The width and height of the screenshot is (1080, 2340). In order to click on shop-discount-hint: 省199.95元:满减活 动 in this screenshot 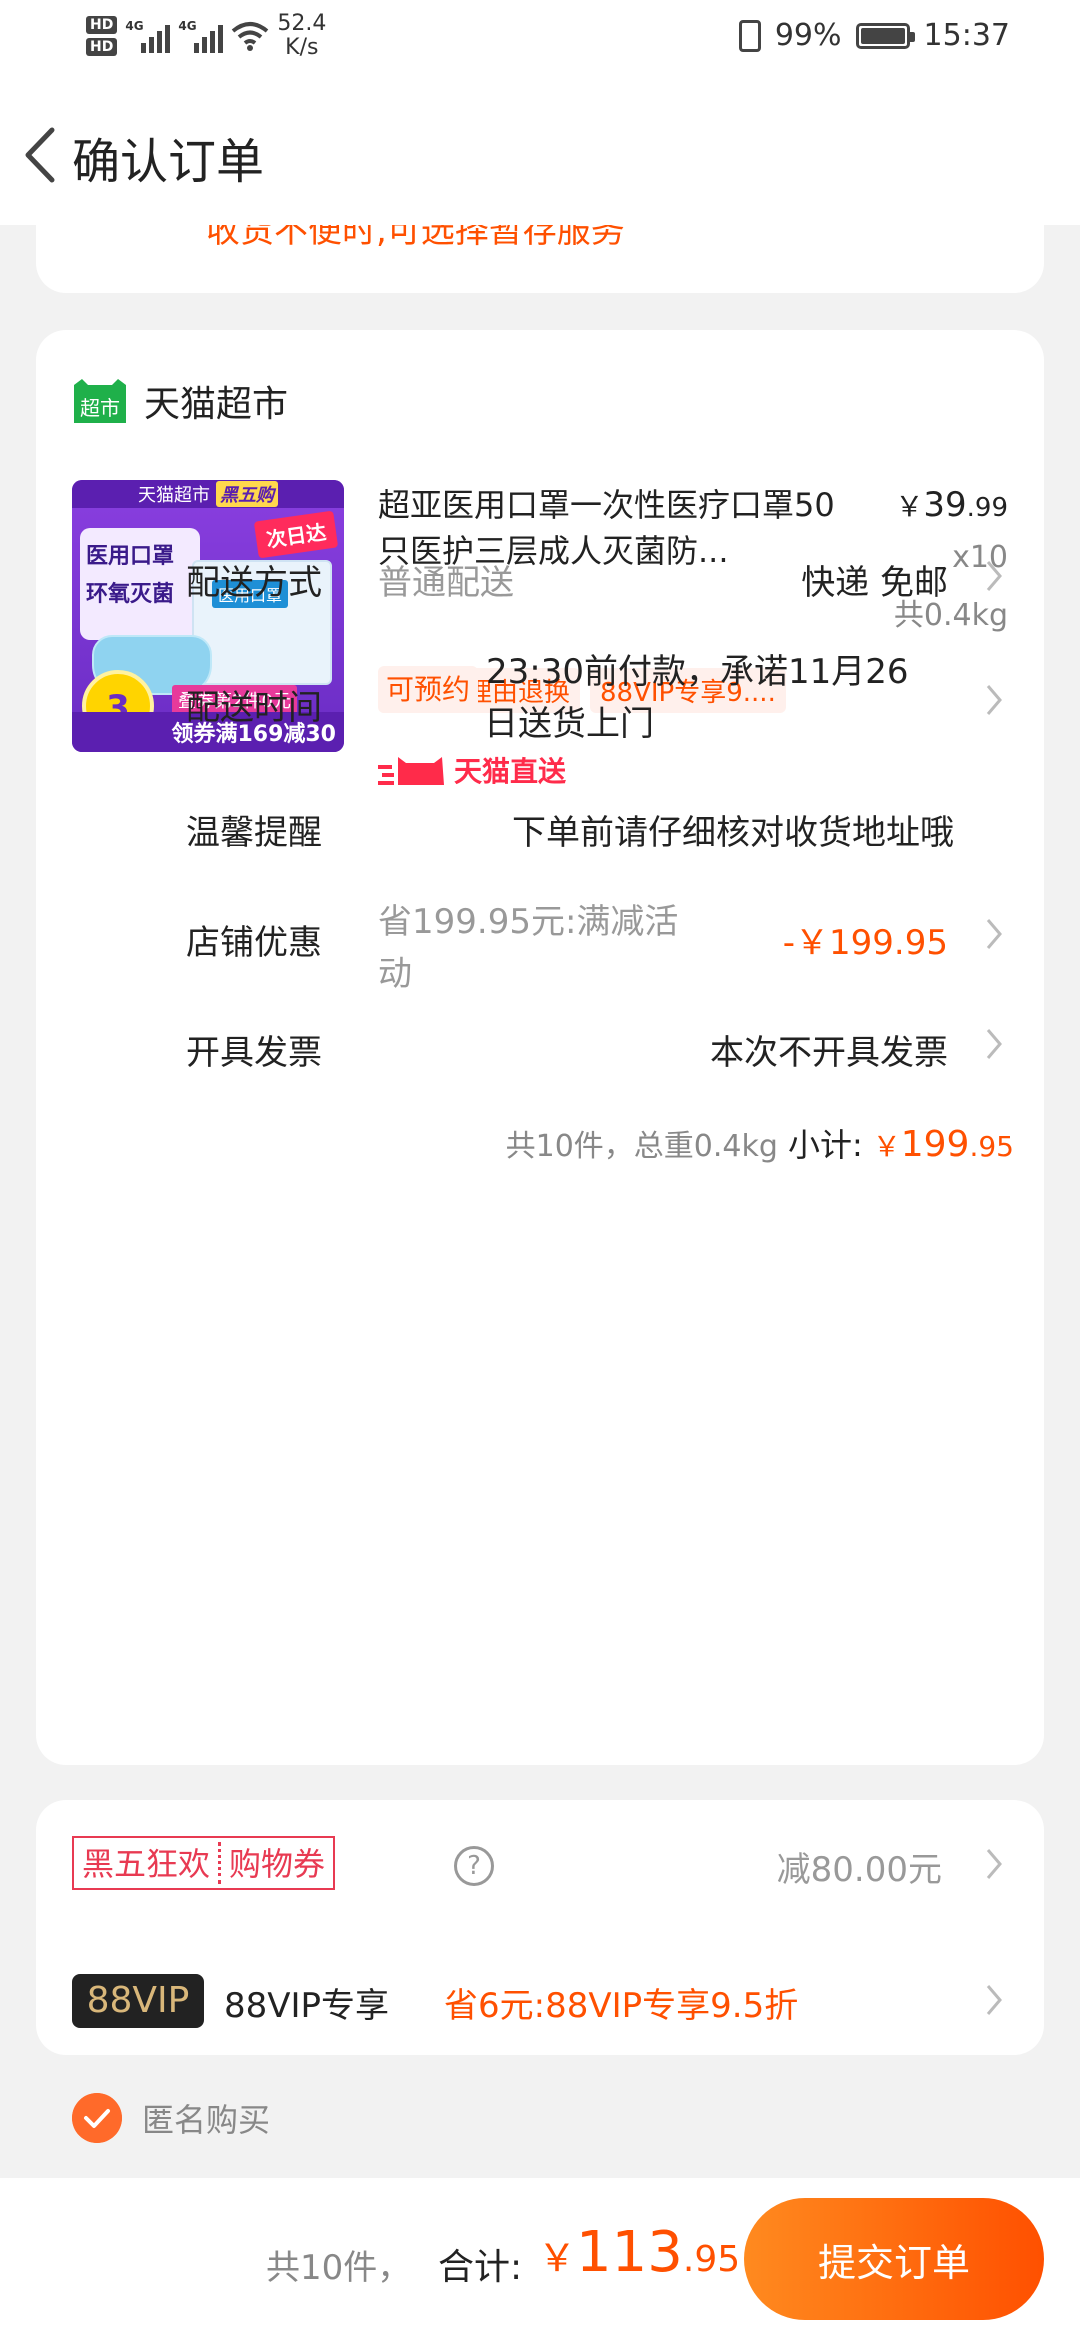, I will do `click(528, 948)`.